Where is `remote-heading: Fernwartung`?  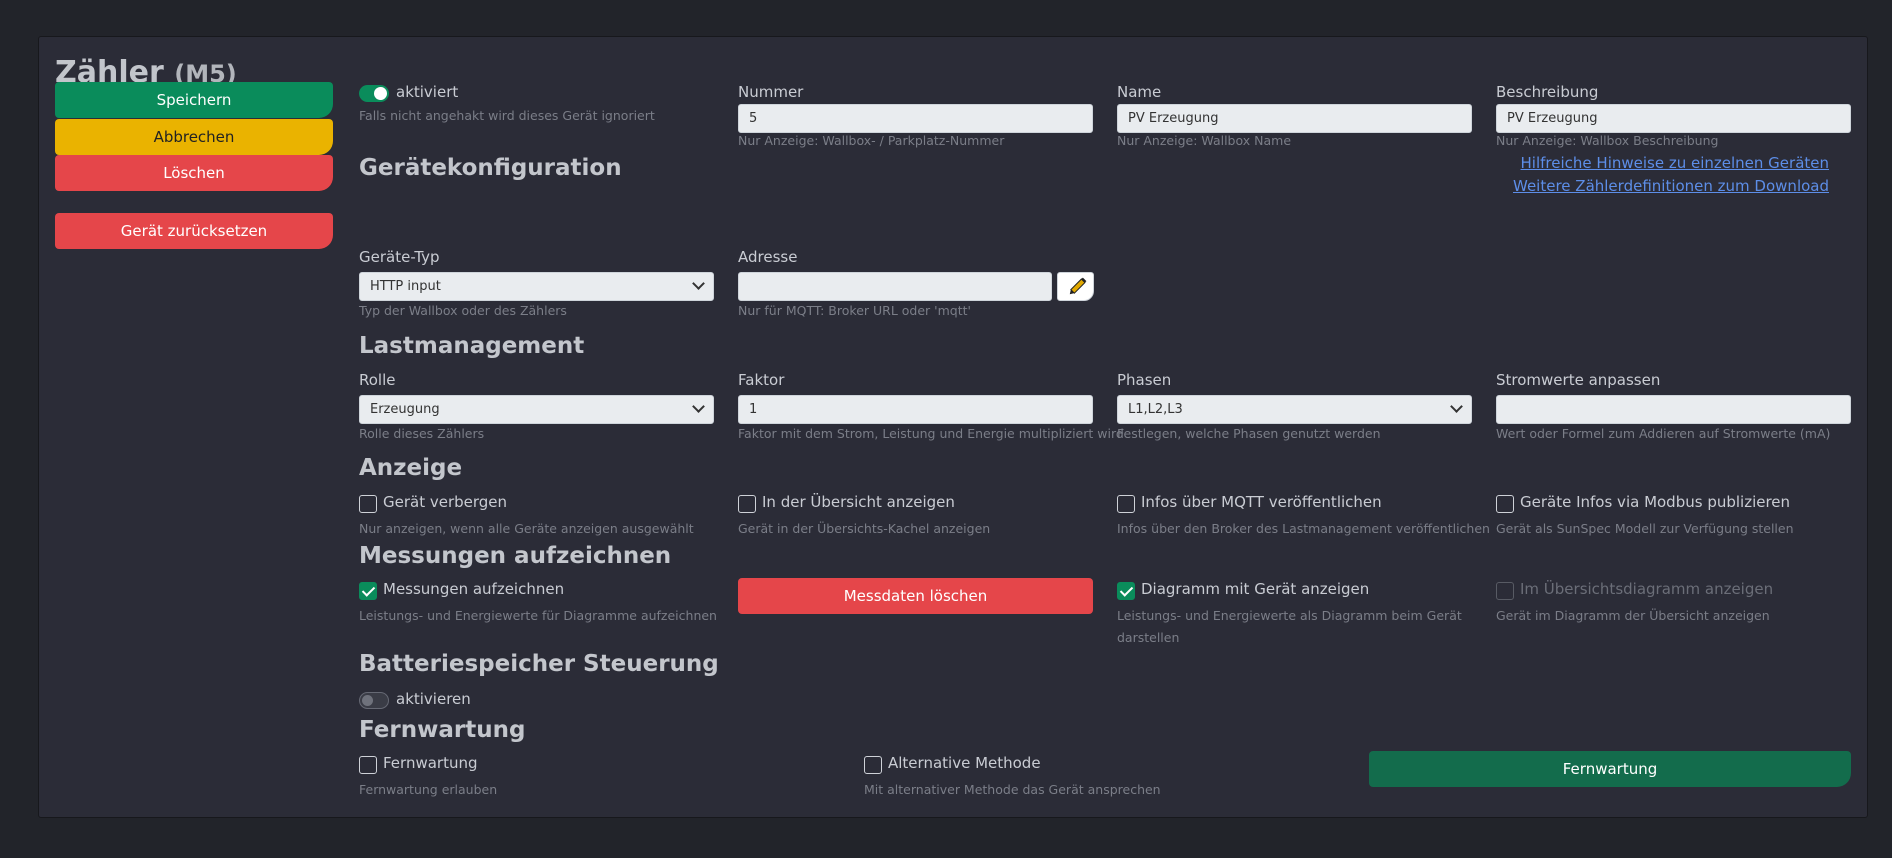 remote-heading: Fernwartung is located at coordinates (442, 730).